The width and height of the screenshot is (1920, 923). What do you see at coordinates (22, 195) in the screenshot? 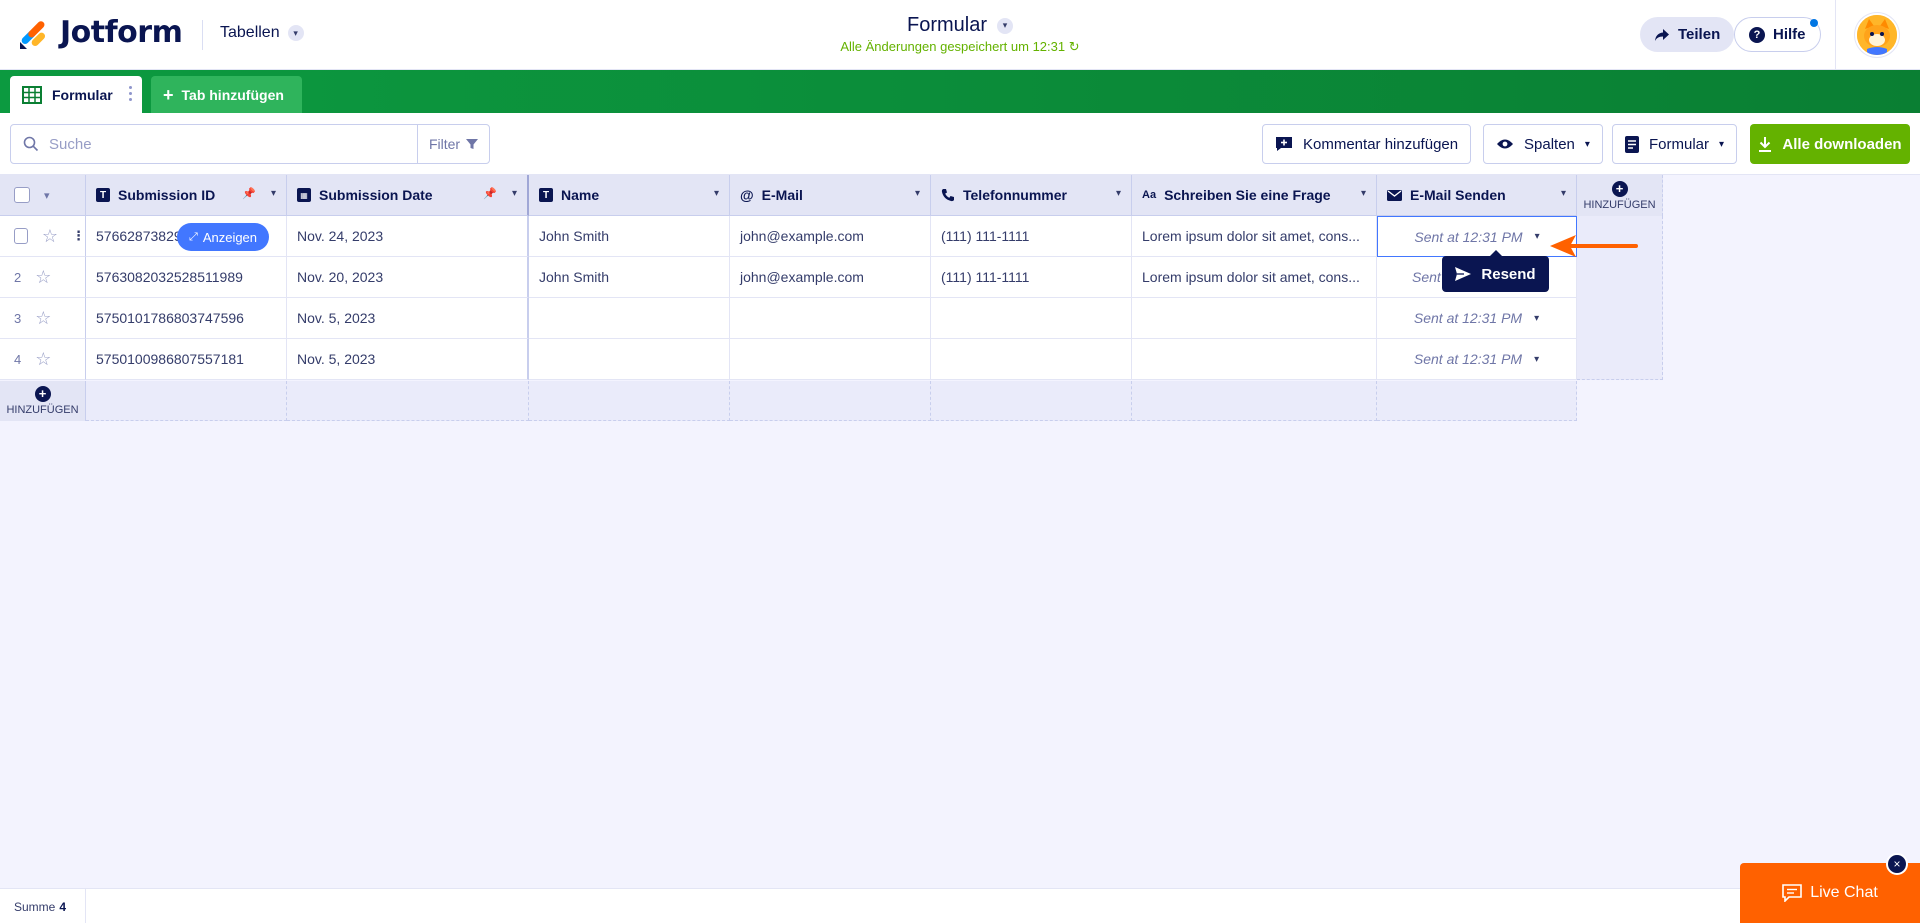
I see `select-all-checkbox` at bounding box center [22, 195].